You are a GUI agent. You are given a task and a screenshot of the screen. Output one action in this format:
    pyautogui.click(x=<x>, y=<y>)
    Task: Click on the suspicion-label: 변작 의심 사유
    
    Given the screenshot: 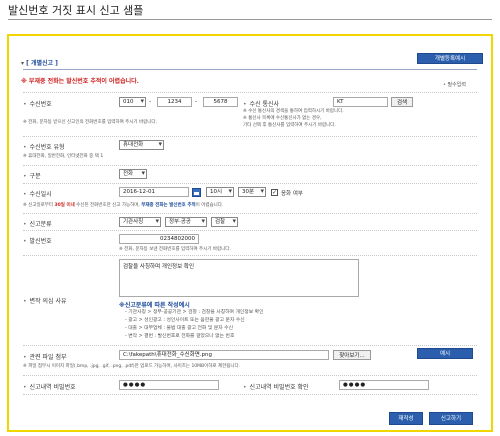 What is the action you would take?
    pyautogui.click(x=45, y=300)
    